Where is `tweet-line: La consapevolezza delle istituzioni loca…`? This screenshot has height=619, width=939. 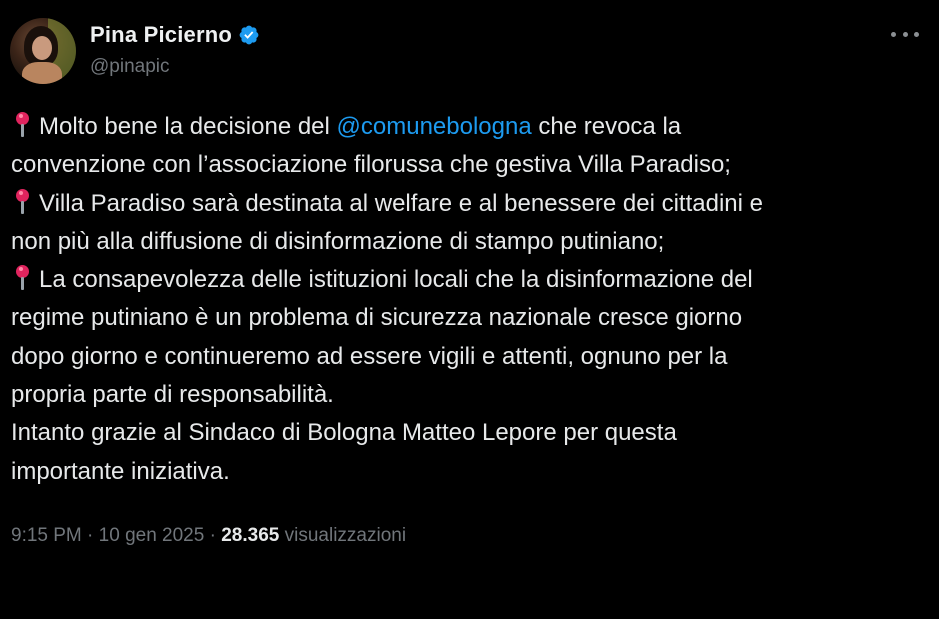
tweet-line: La consapevolezza delle istituzioni loca… is located at coordinates (471, 280).